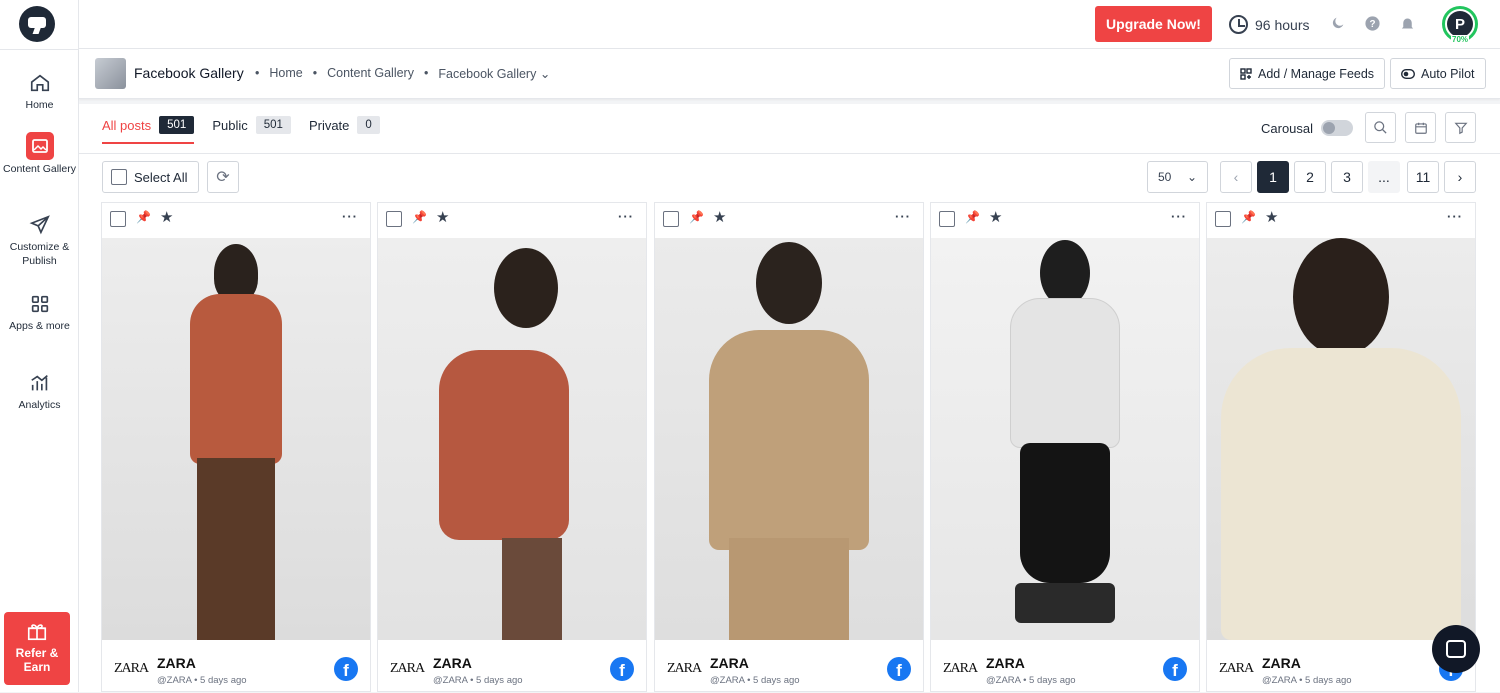  Describe the element at coordinates (1337, 128) in the screenshot. I see `carousel-toggle` at that location.